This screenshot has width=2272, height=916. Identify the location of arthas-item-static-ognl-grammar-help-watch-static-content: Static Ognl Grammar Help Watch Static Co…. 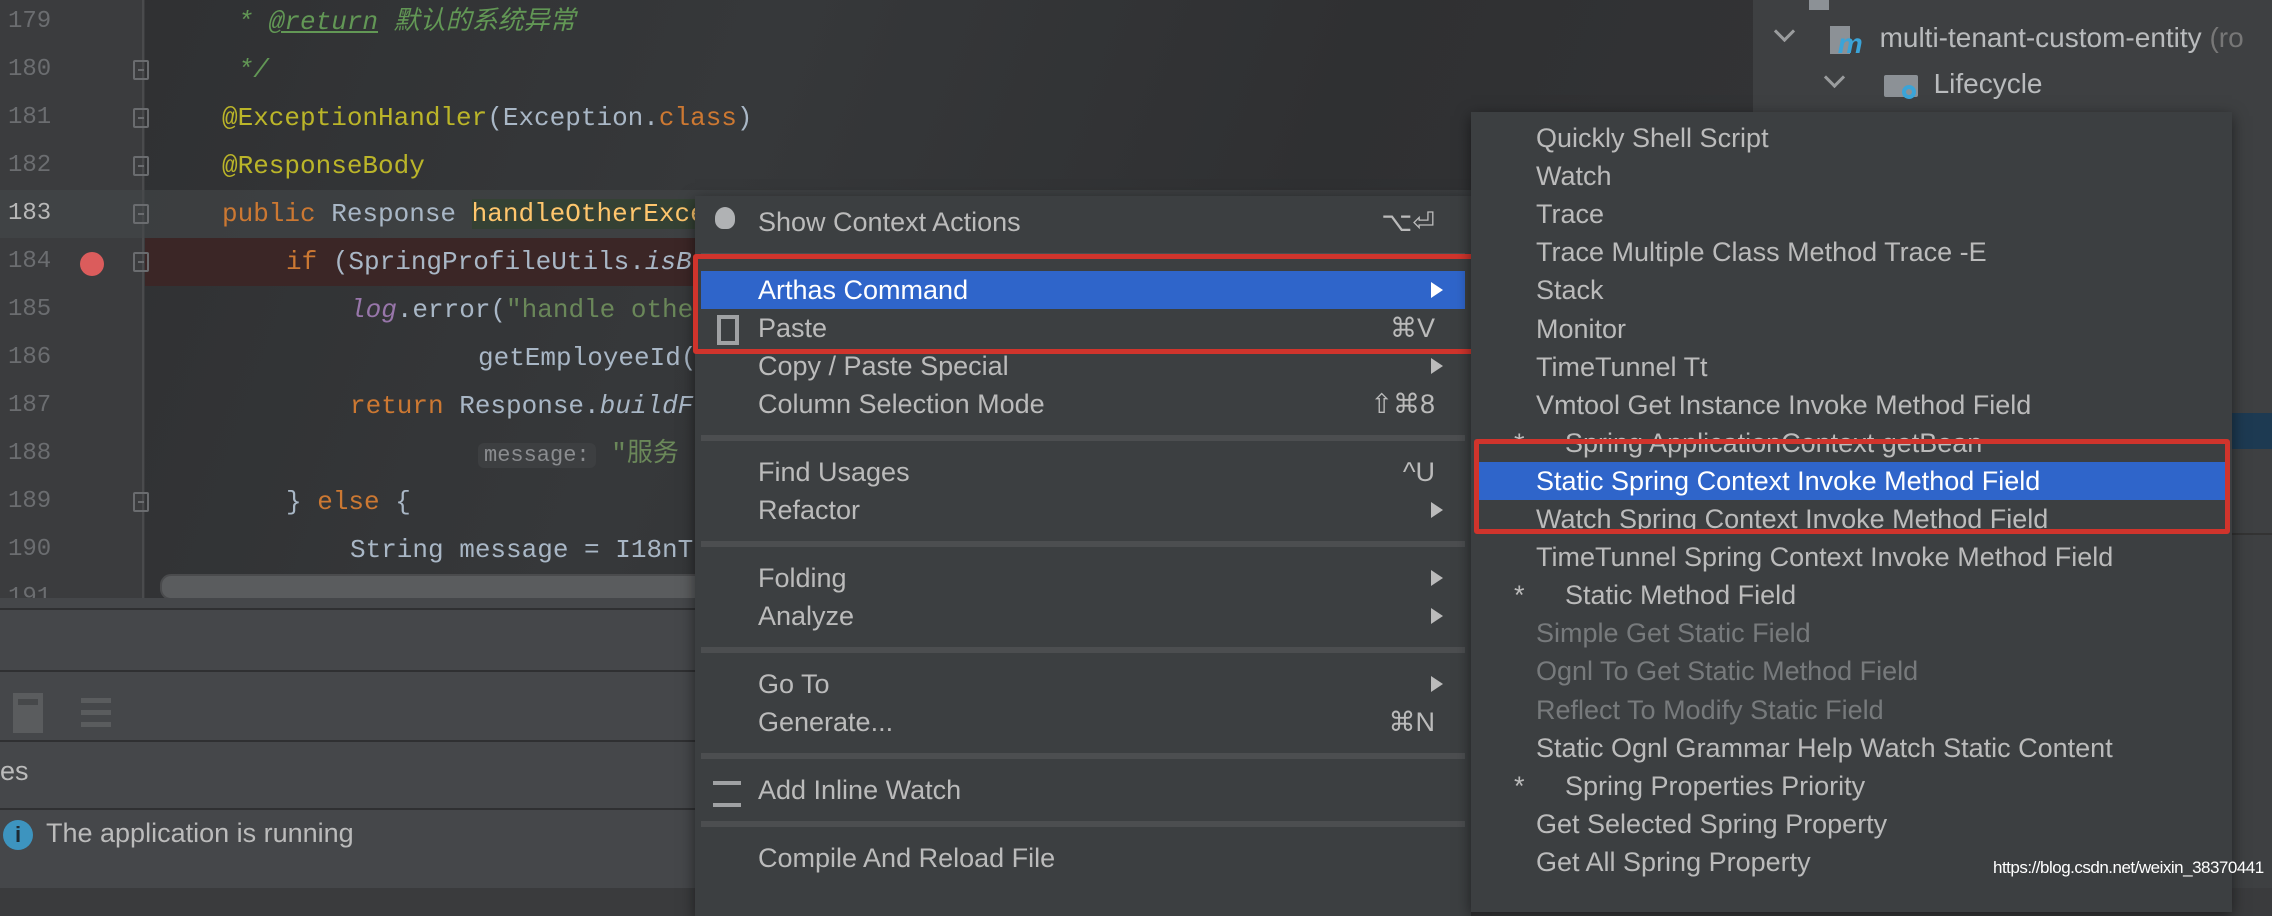
(1851, 748).